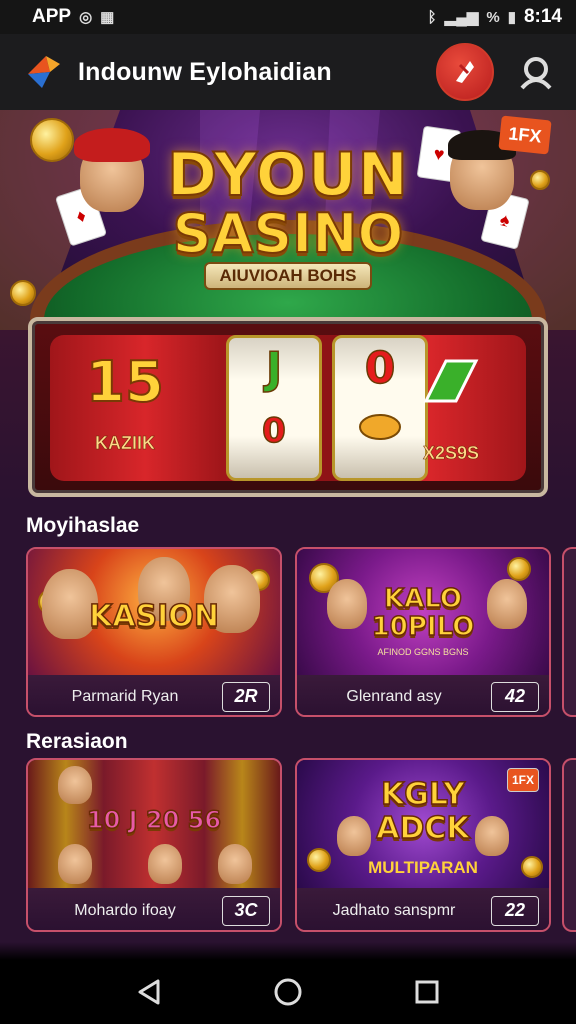 The height and width of the screenshot is (1024, 576). I want to click on home-circle-icon, so click(288, 992).